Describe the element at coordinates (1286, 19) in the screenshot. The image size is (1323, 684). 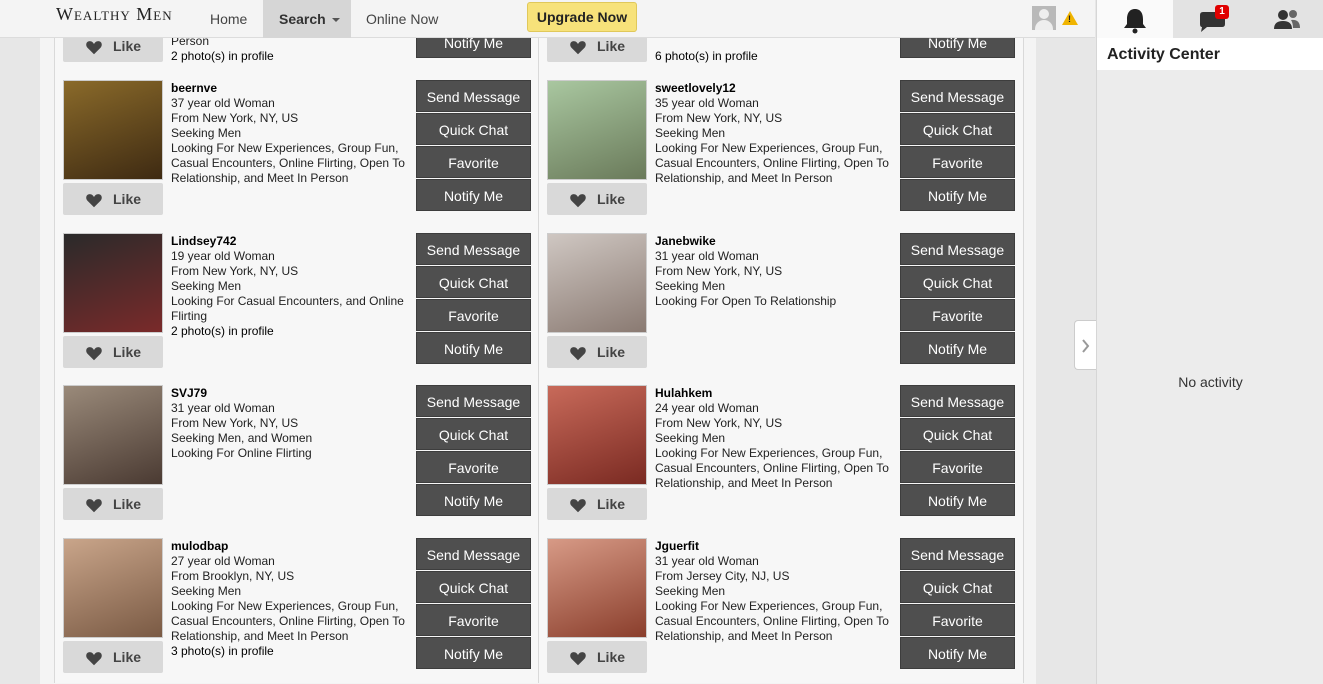
I see `tab-friends` at that location.